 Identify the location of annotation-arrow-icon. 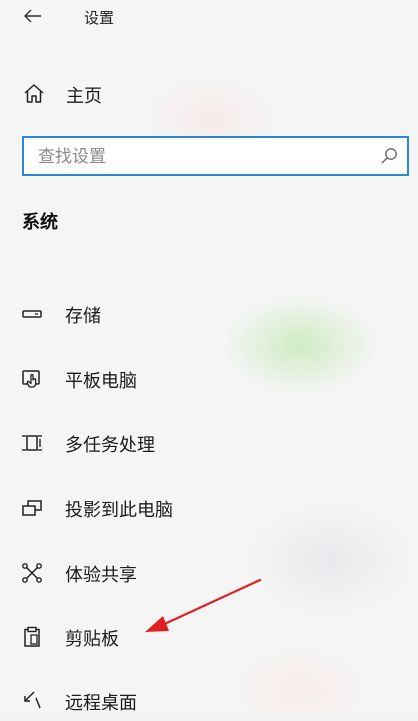
(203, 605).